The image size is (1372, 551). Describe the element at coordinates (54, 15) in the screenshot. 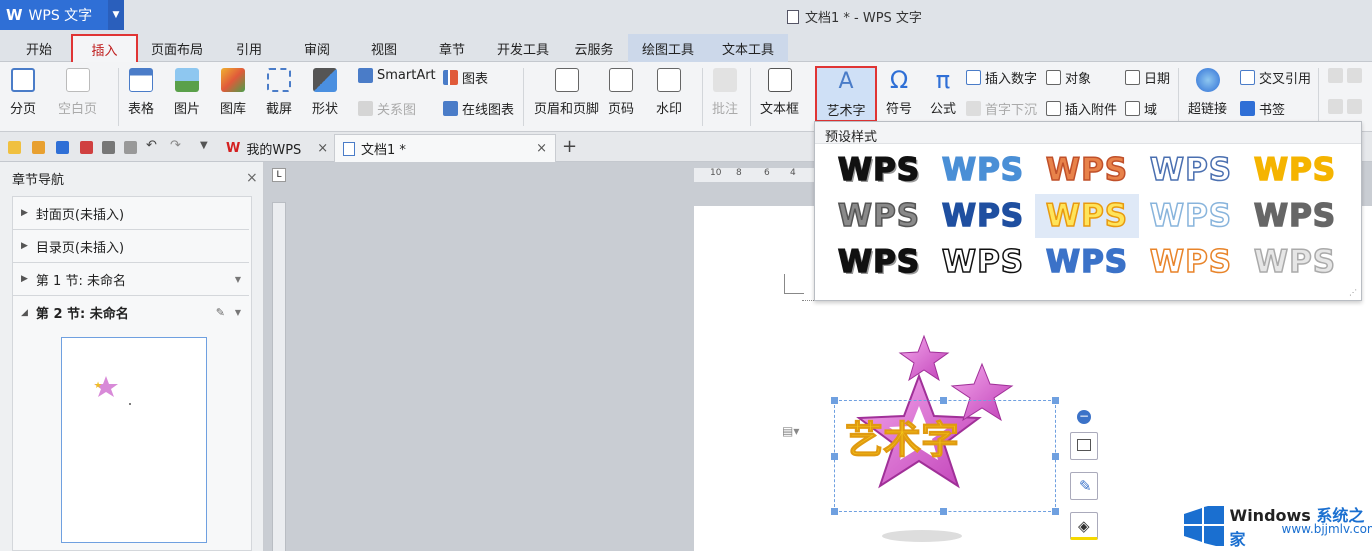

I see `app-menu-button: W WPS 文字` at that location.